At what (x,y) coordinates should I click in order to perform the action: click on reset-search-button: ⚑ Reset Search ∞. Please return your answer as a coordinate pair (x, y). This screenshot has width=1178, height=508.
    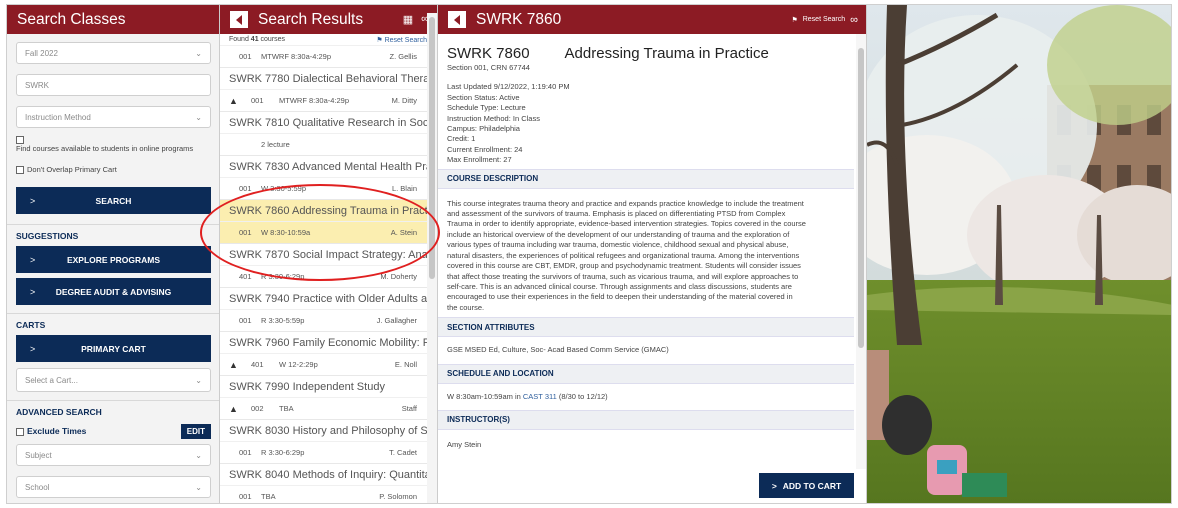
    Looking at the image, I should click on (824, 20).